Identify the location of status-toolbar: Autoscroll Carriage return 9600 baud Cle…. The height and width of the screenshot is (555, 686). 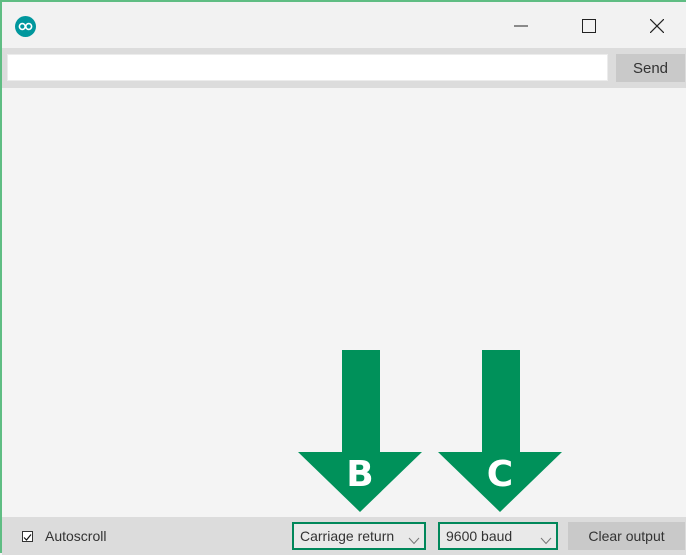
(344, 536).